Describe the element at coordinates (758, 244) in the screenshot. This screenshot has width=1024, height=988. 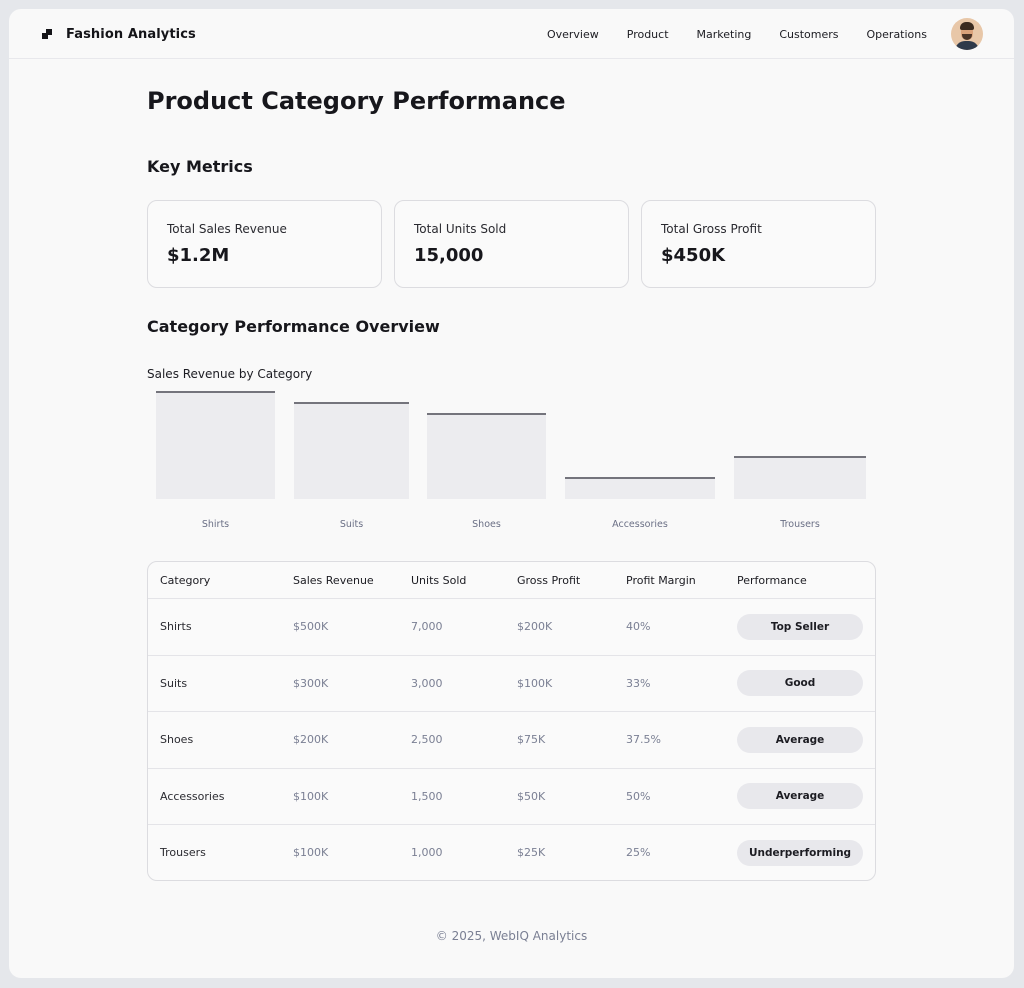
I see `metric-card-profit: Total Gross Profit $450K` at that location.